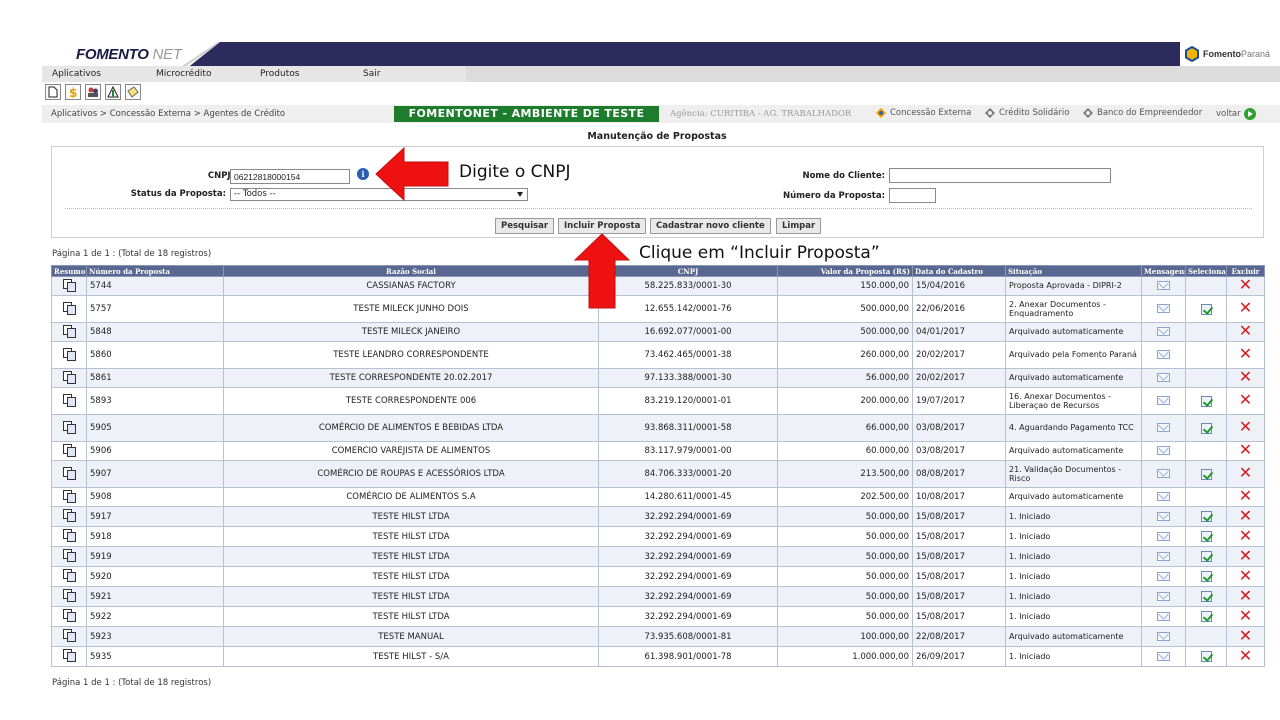  I want to click on people-icon, so click(93, 92).